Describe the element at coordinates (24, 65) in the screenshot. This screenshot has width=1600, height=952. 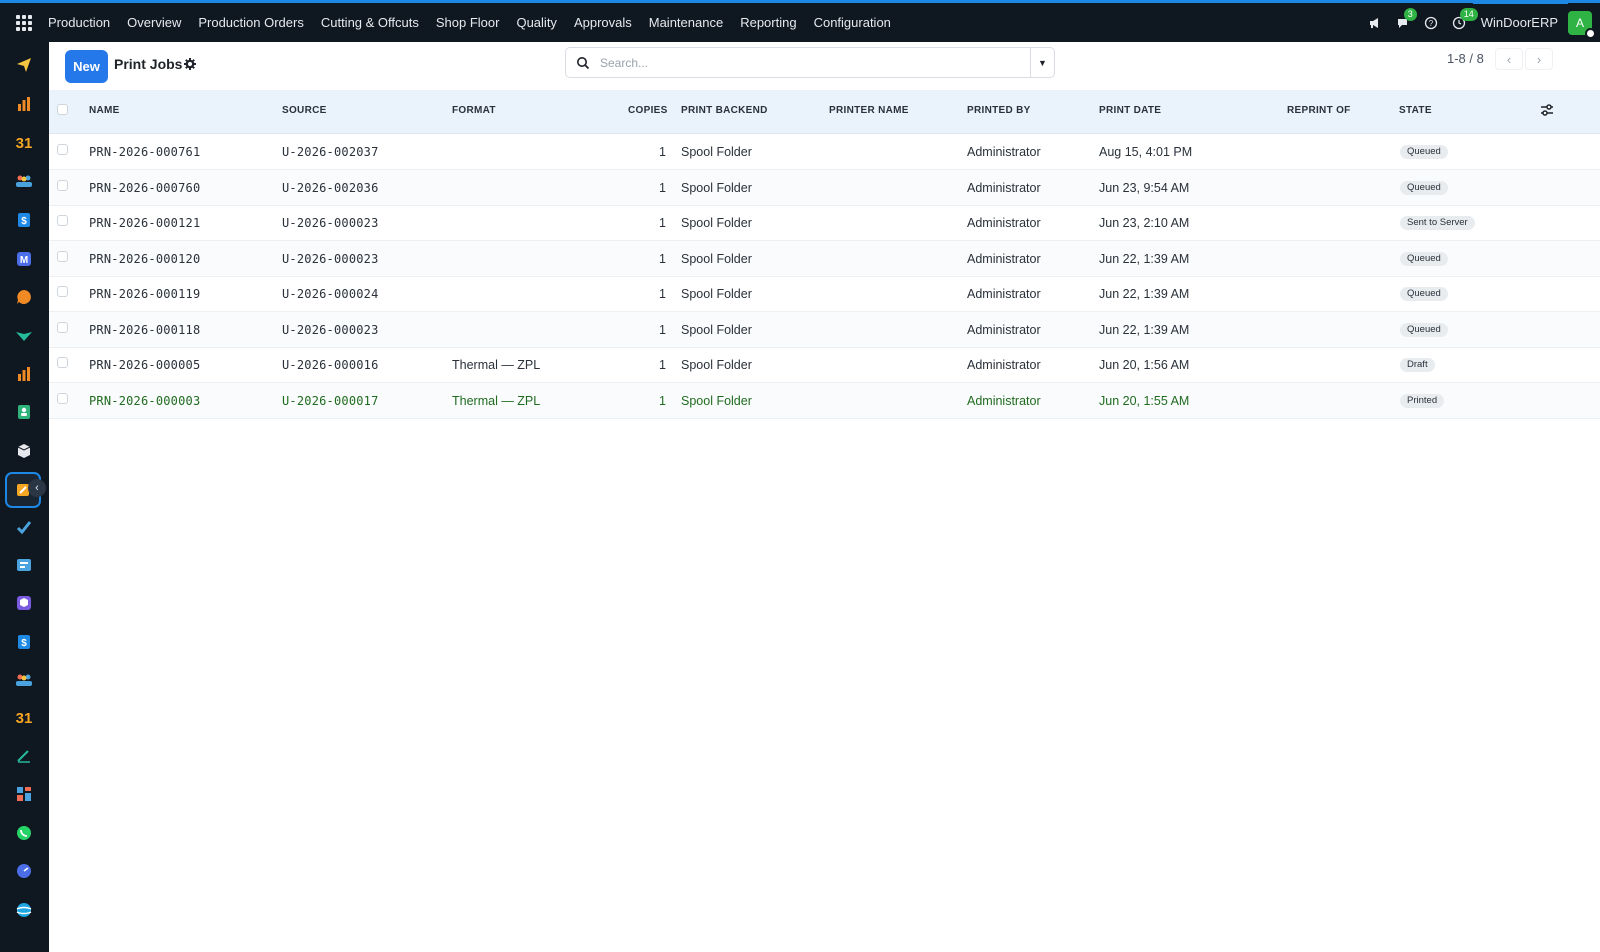
I see `send-icon` at that location.